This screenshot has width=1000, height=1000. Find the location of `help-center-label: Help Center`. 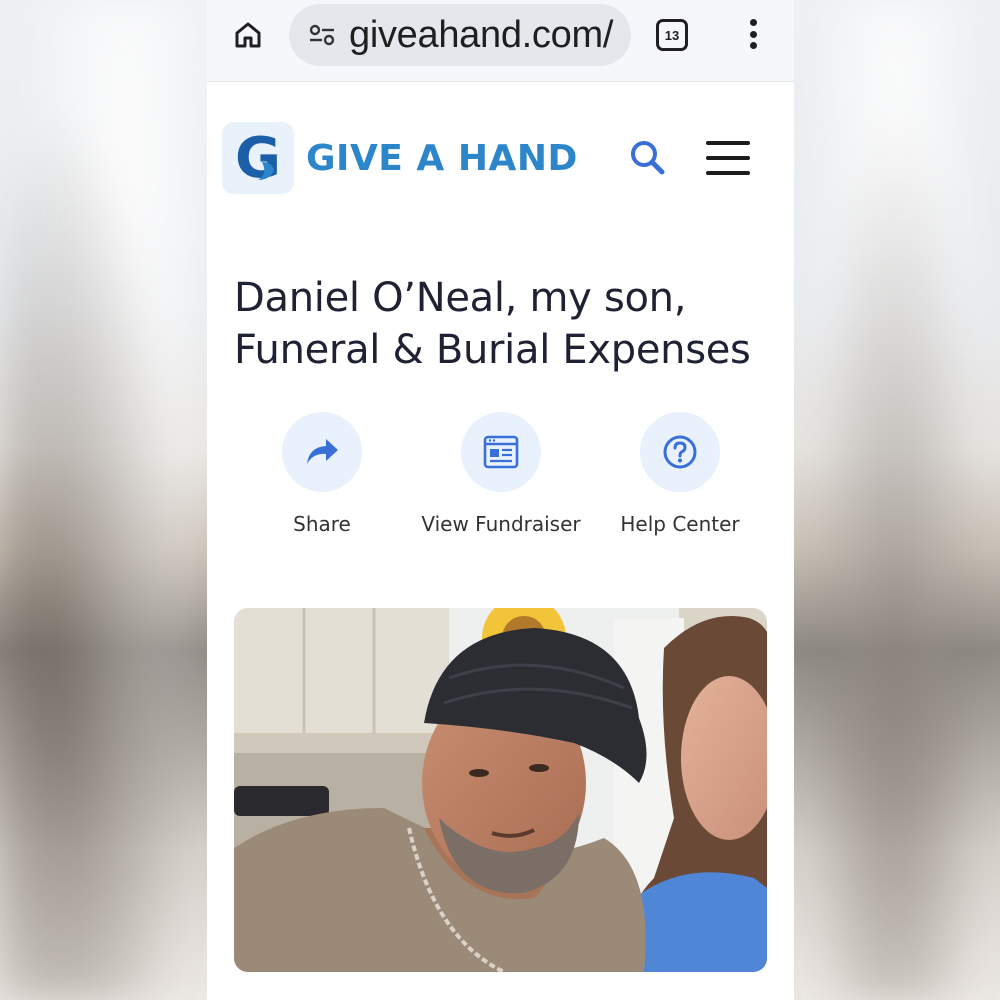

help-center-label: Help Center is located at coordinates (680, 524).